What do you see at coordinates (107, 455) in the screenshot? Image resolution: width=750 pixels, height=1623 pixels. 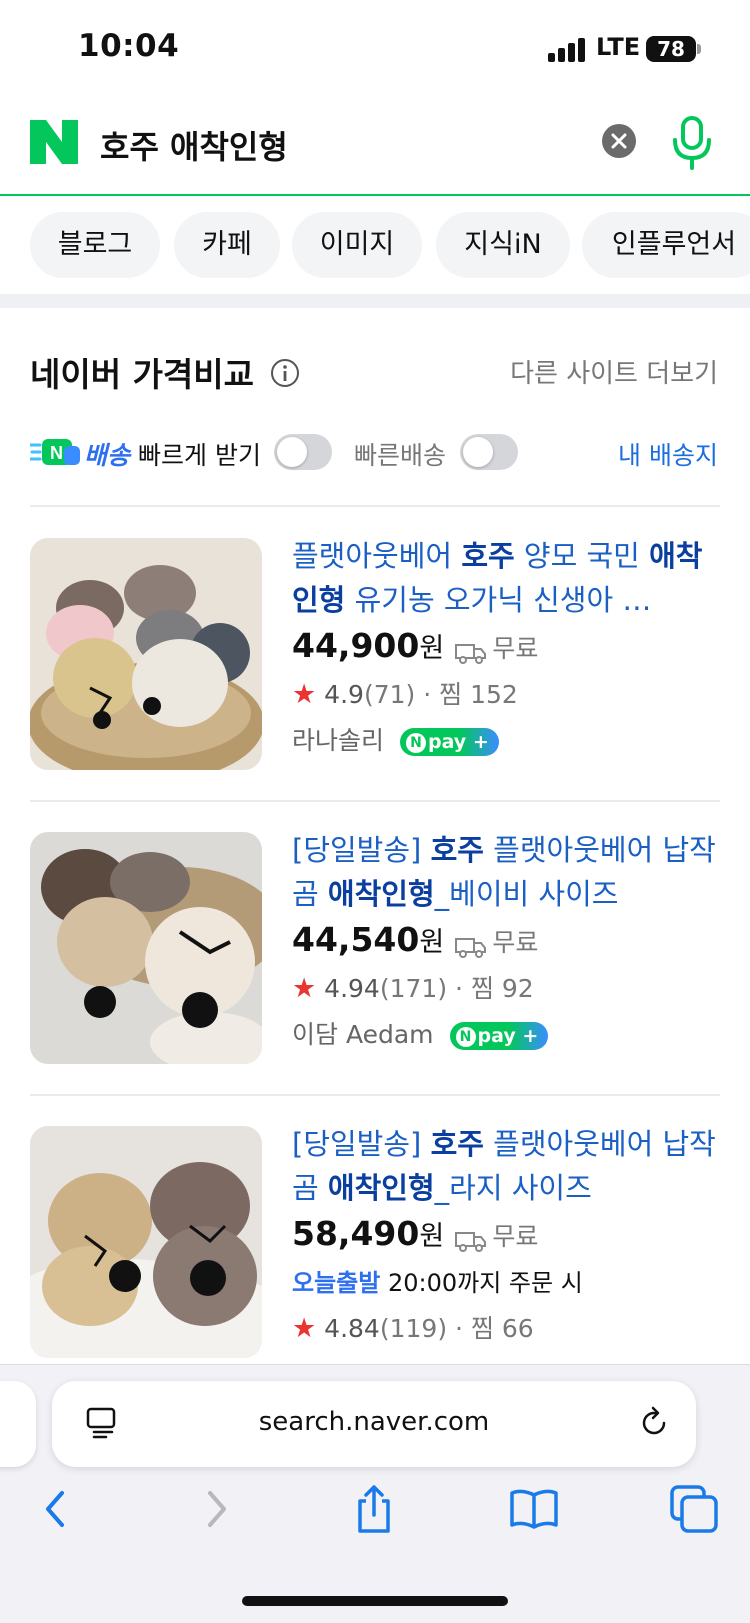 I see `npay-delivery-label: 배송` at bounding box center [107, 455].